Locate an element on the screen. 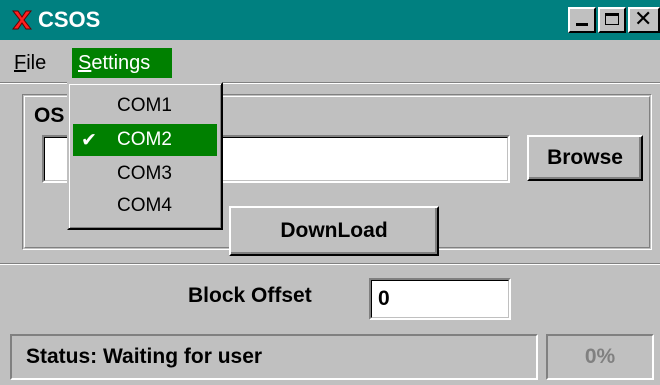 Image resolution: width=660 pixels, height=385 pixels. maximize-button is located at coordinates (612, 20).